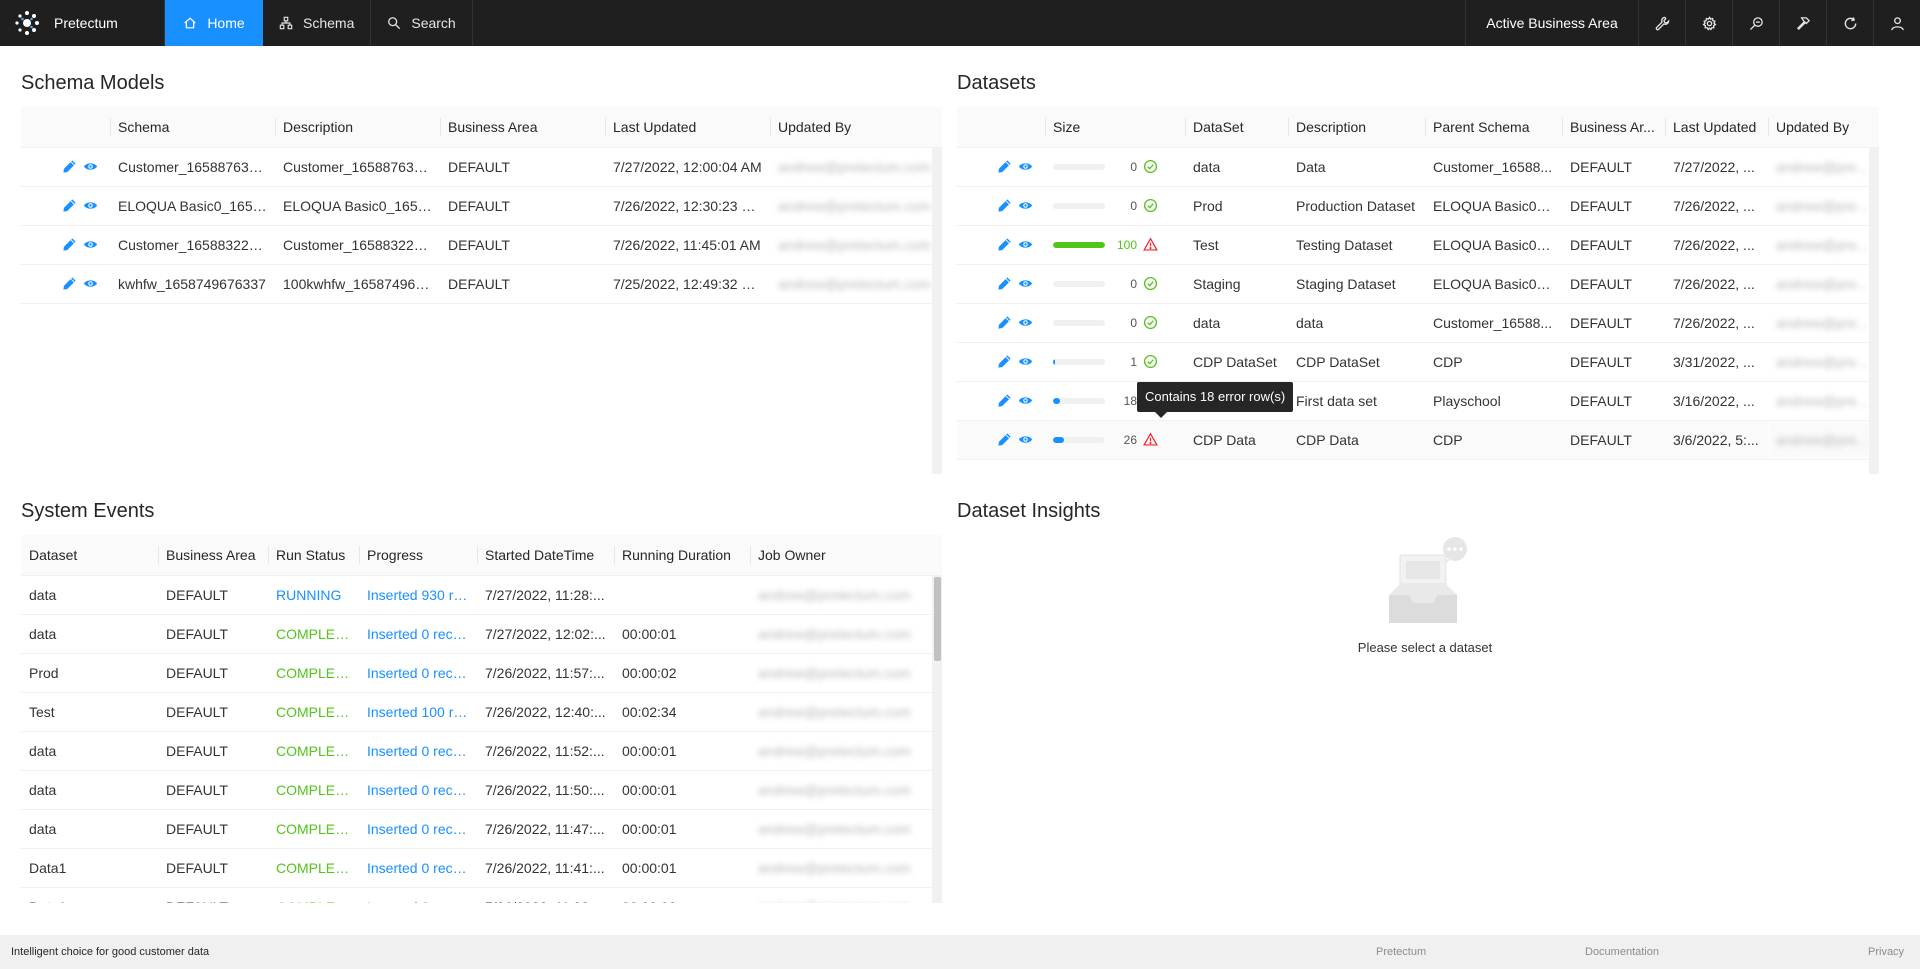 The width and height of the screenshot is (1920, 969). Describe the element at coordinates (1896, 23) in the screenshot. I see `user-button` at that location.